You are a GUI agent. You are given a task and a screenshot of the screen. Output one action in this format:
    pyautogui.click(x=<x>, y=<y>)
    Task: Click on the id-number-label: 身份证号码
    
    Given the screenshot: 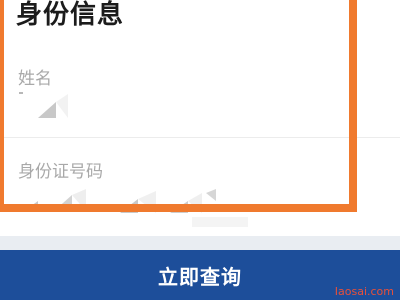 What is the action you would take?
    pyautogui.click(x=60, y=172)
    